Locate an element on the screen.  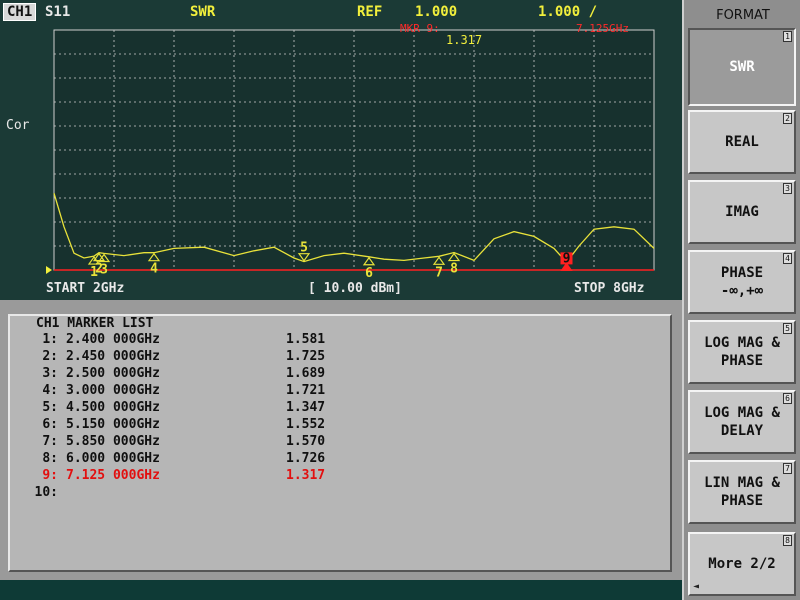
marker-list-title: CH1 MARKER LIST is located at coordinates (95, 323).